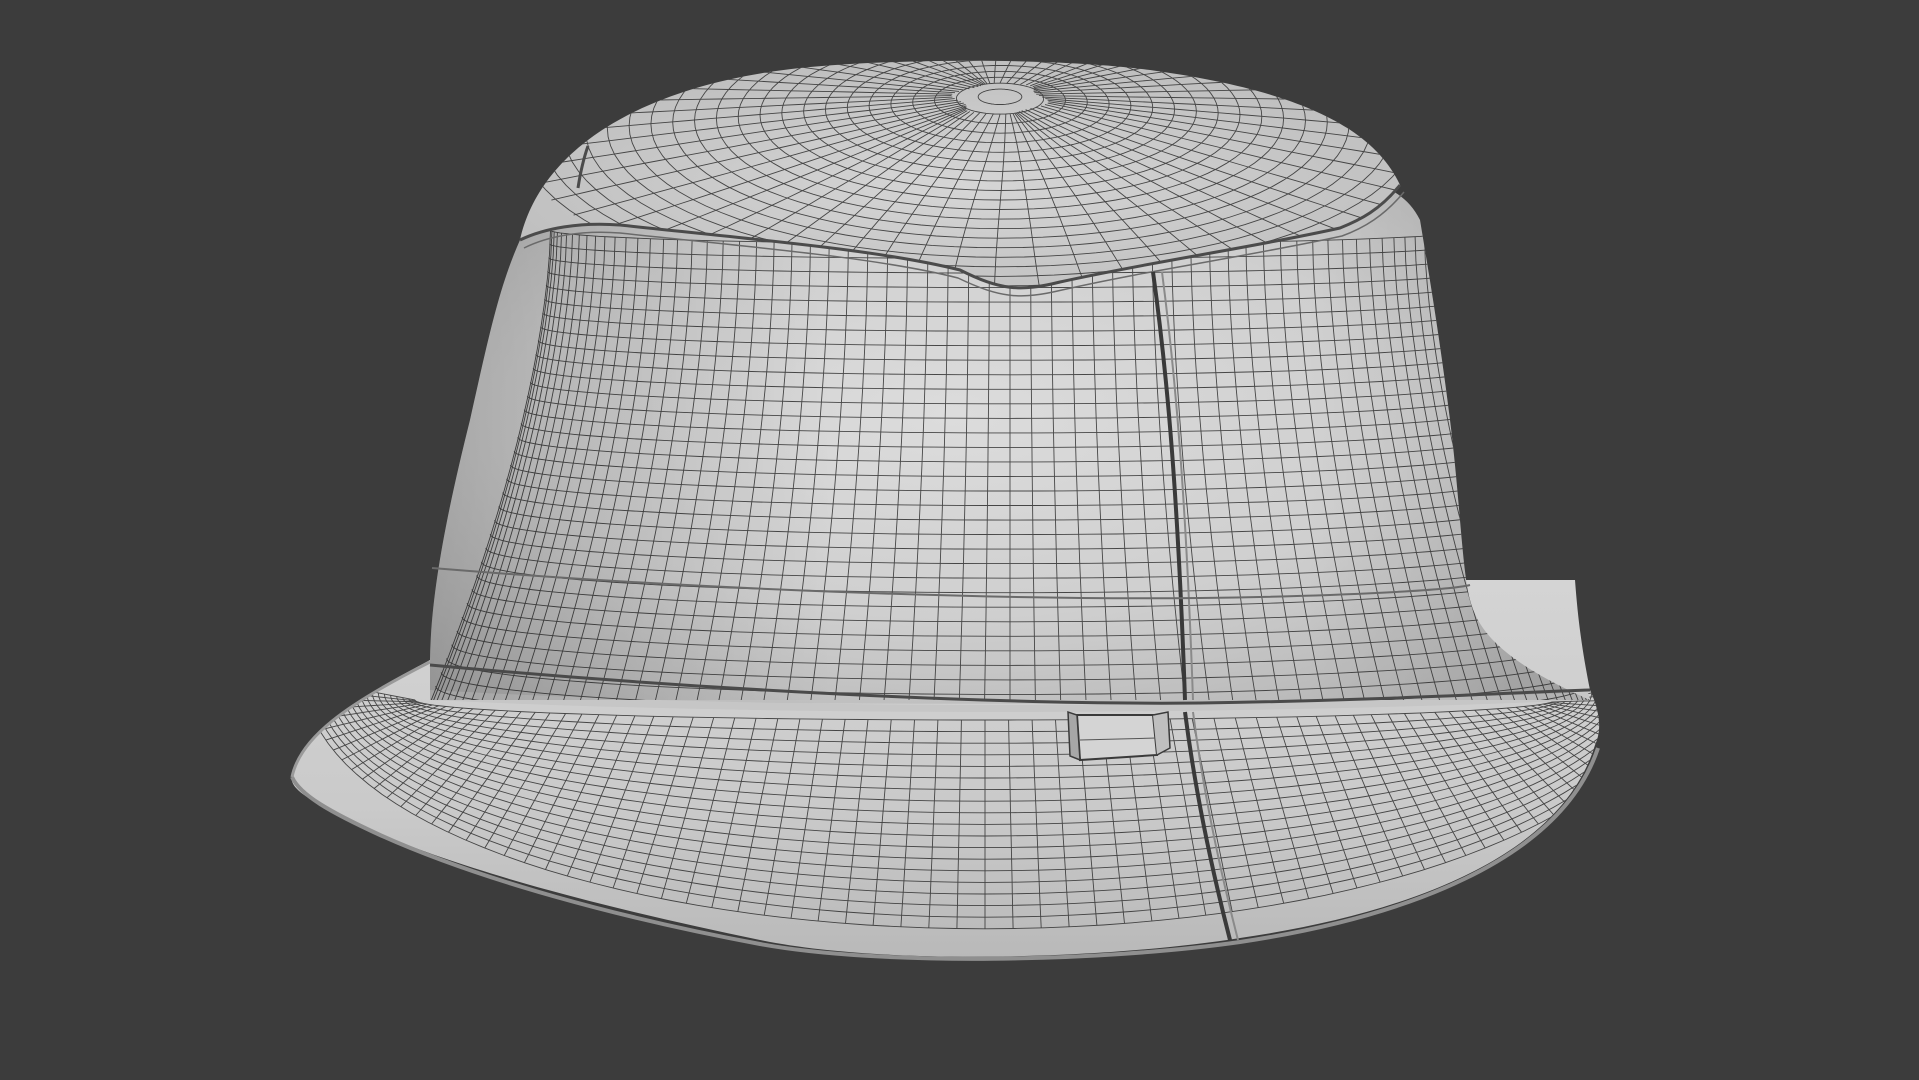 This screenshot has height=1080, width=1919. I want to click on hat-label-tab, so click(1119, 736).